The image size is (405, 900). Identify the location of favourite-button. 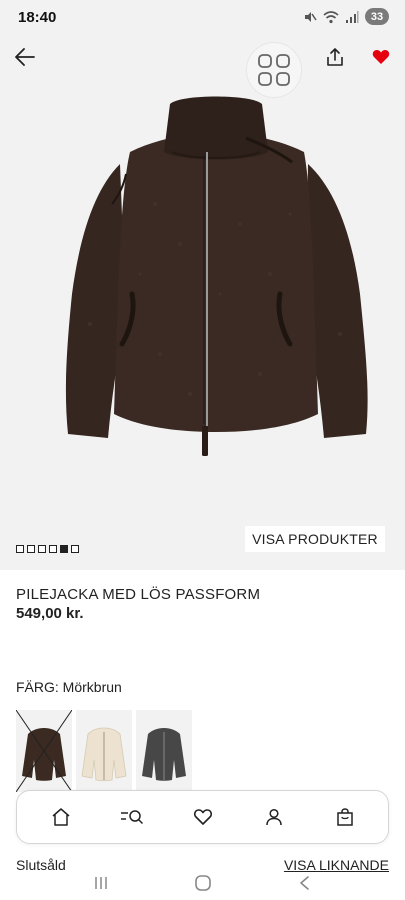
(381, 57).